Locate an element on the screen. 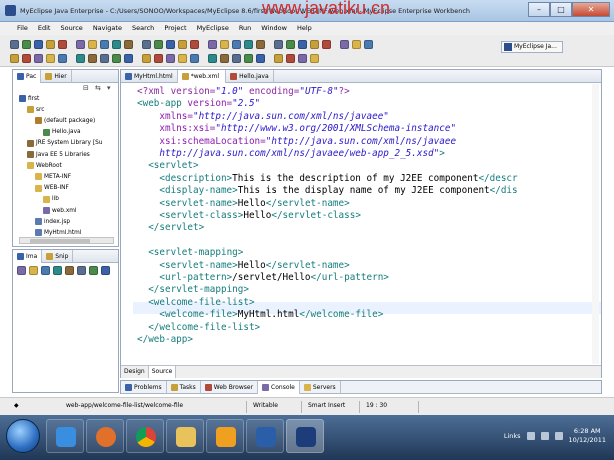 The image size is (614, 460). tray-volume-icon is located at coordinates (558, 436).